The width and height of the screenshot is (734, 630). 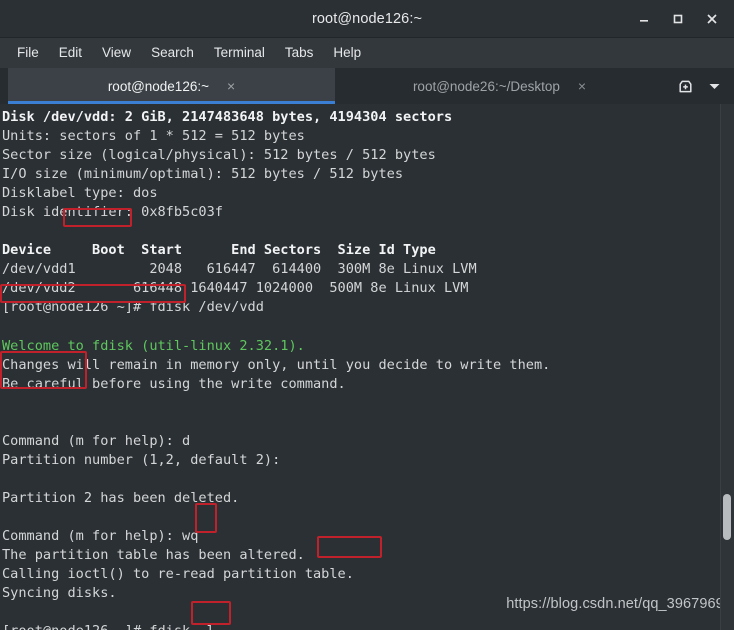 What do you see at coordinates (347, 53) in the screenshot?
I see `menu-item-help: Help` at bounding box center [347, 53].